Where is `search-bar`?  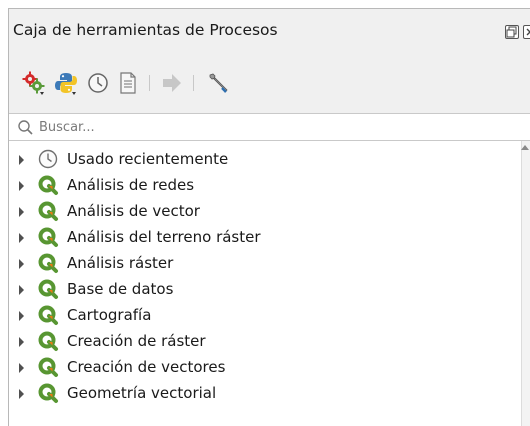
search-bar is located at coordinates (269, 127).